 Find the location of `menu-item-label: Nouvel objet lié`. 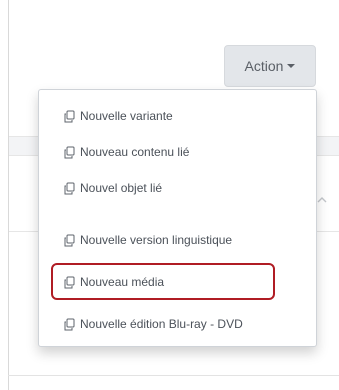

menu-item-label: Nouvel objet lié is located at coordinates (121, 188).